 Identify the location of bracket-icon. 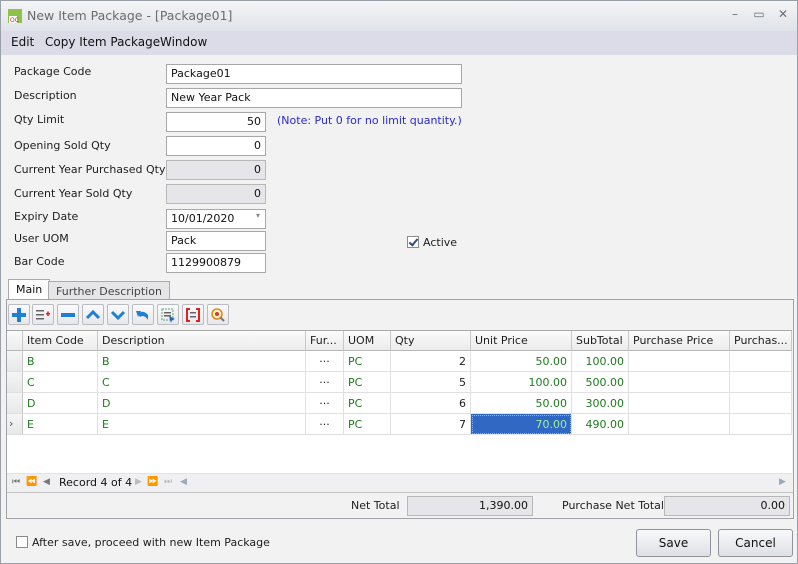
(193, 314).